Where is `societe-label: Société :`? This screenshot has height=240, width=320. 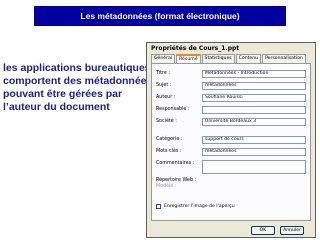
societe-label: Société : is located at coordinates (166, 121).